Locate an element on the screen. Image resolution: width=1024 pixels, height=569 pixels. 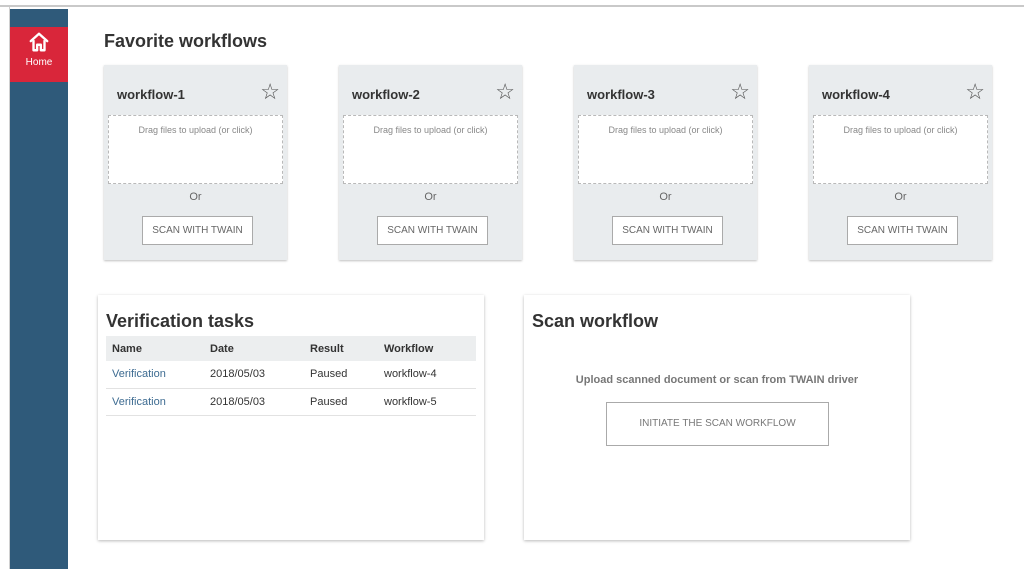
home-icon is located at coordinates (39, 42).